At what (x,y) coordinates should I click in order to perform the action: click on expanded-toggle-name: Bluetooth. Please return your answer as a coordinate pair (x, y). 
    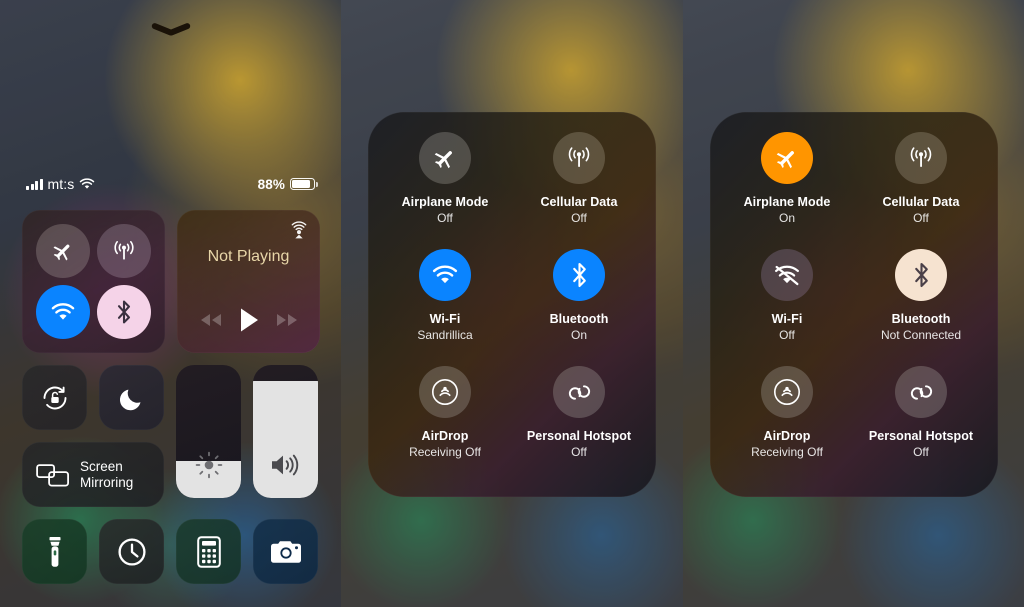
    Looking at the image, I should click on (921, 319).